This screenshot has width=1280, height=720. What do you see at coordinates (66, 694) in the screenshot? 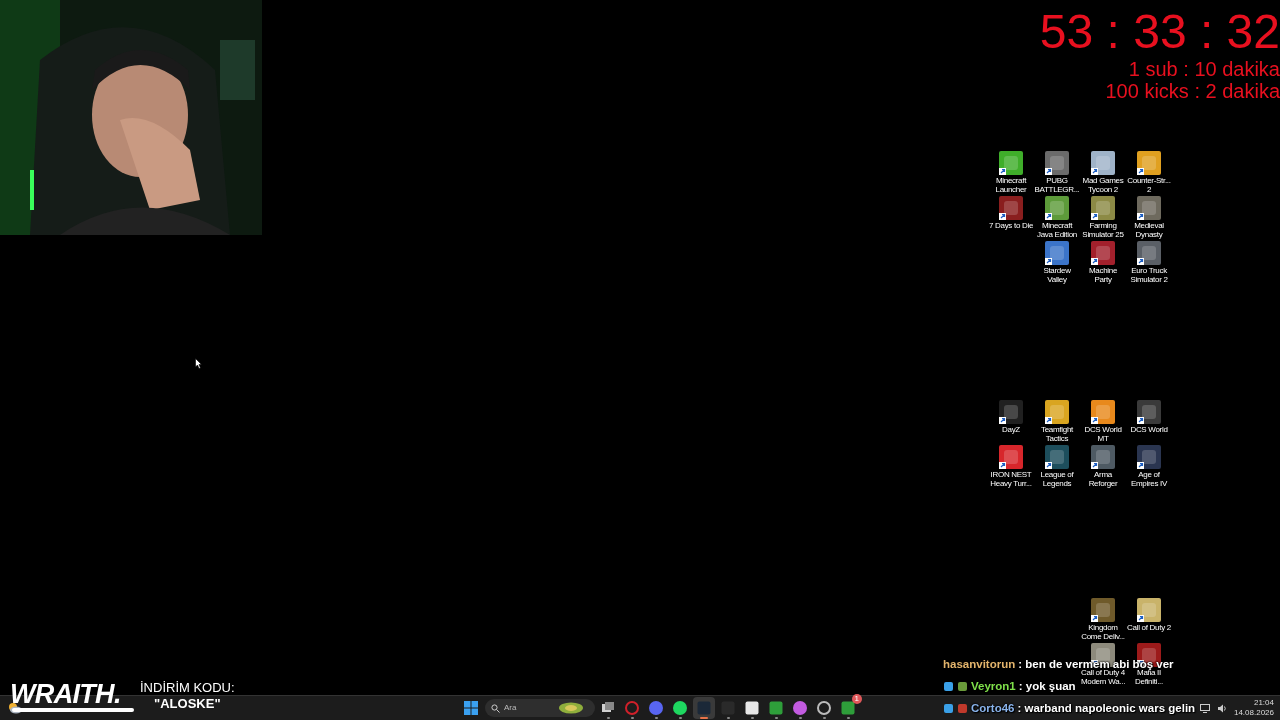
I see `sponsor-logo: WRAITH.` at bounding box center [66, 694].